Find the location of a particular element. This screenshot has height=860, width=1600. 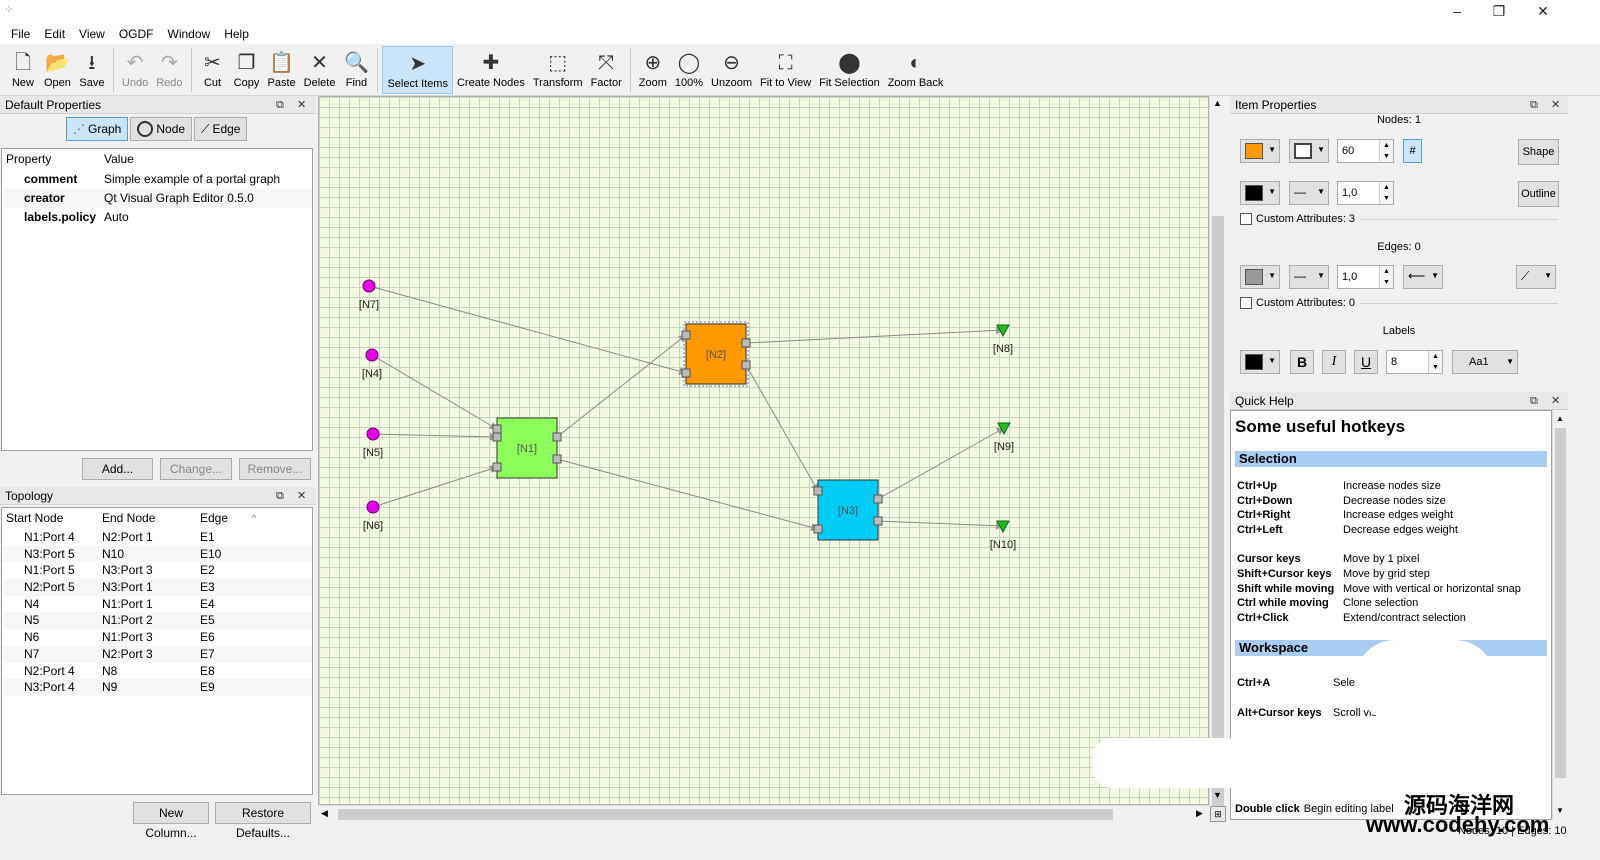

topology-row: N6 N1:Port 3 E6 is located at coordinates (157, 637).